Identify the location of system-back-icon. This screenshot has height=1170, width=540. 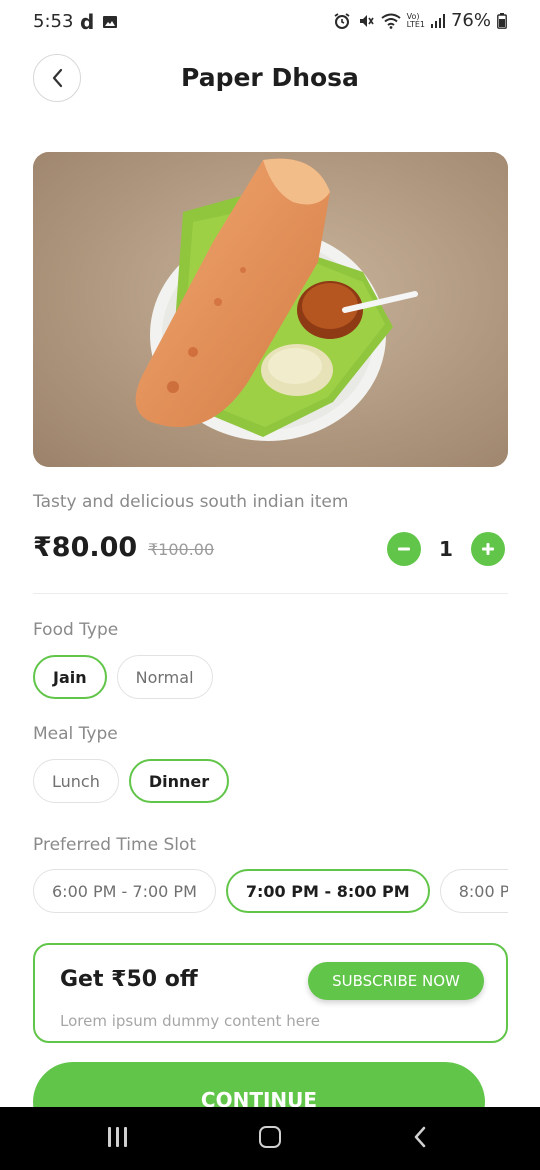
(420, 1137).